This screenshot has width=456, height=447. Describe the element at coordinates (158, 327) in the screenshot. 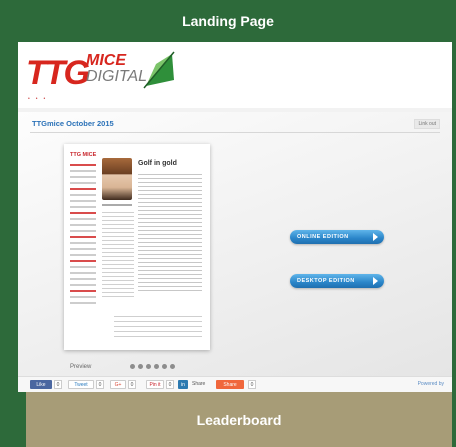

I see `doc-footer-box` at that location.